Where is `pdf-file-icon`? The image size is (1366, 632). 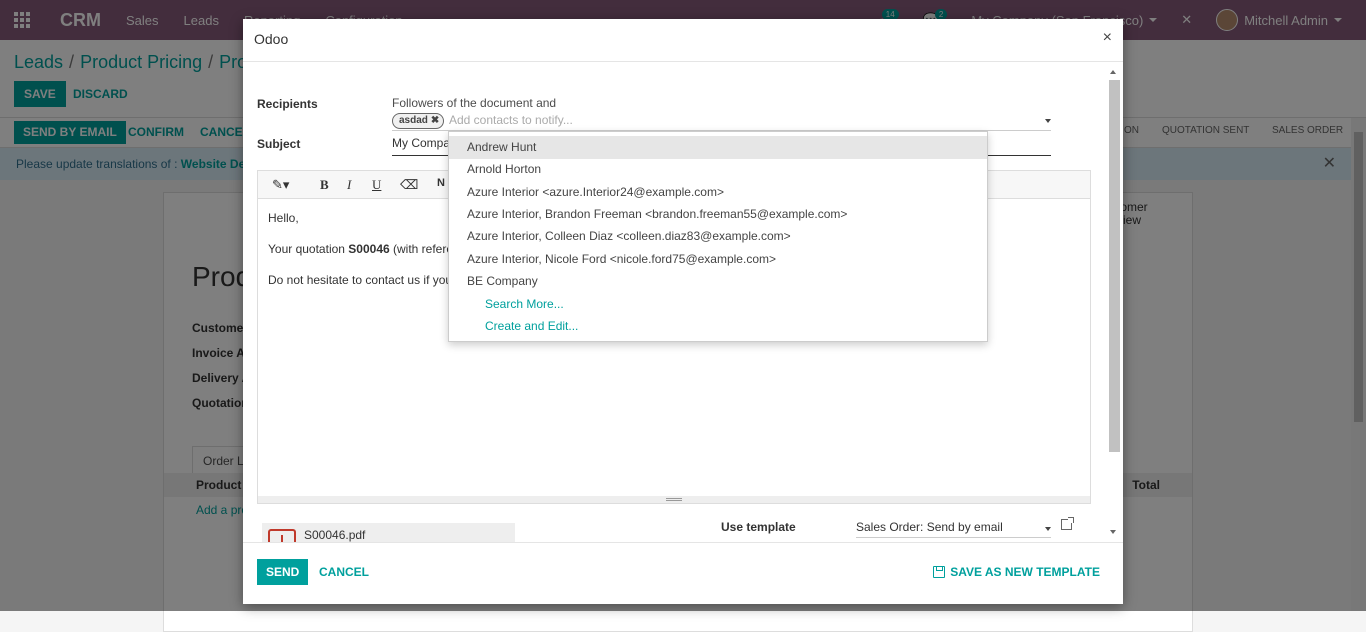
pdf-file-icon is located at coordinates (282, 535).